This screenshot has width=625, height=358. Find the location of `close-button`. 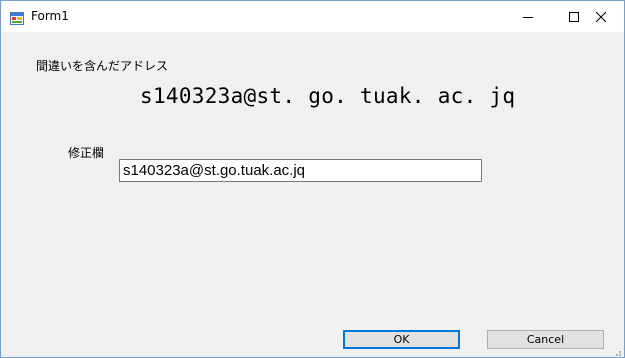

close-button is located at coordinates (601, 16).